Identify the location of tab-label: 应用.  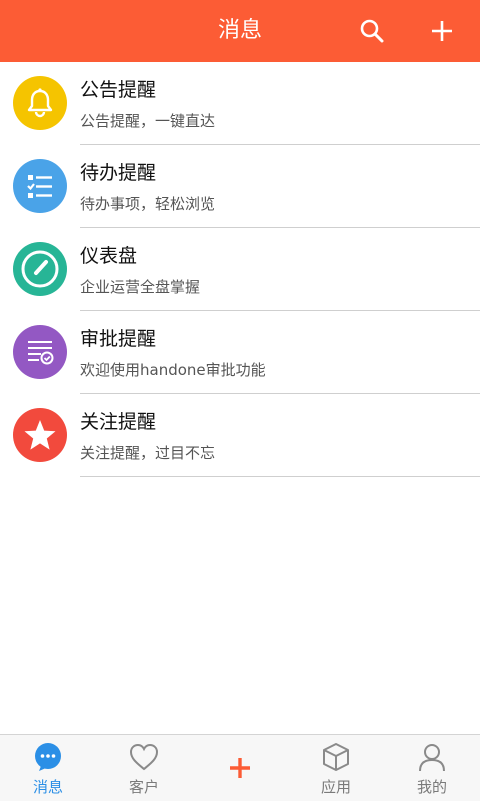
(335, 787).